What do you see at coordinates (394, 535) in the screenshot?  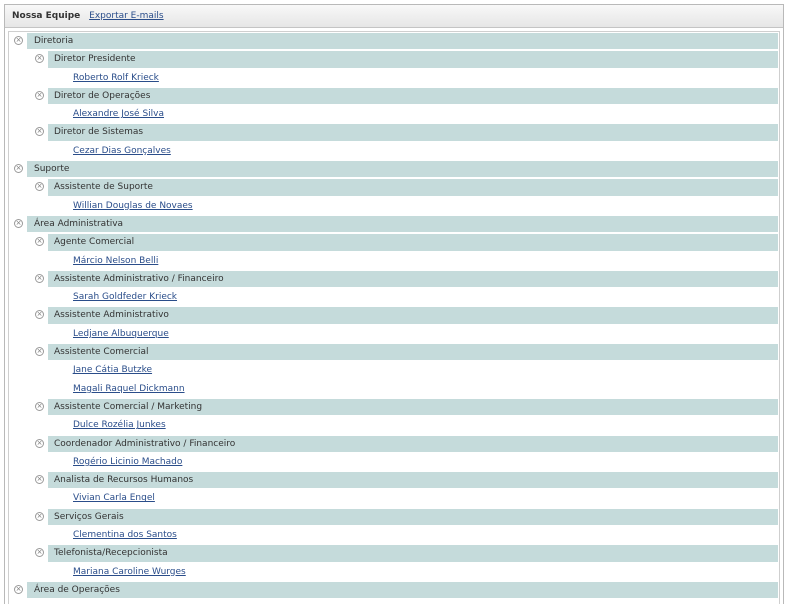 I see `member-row: Clementina dos Santos` at bounding box center [394, 535].